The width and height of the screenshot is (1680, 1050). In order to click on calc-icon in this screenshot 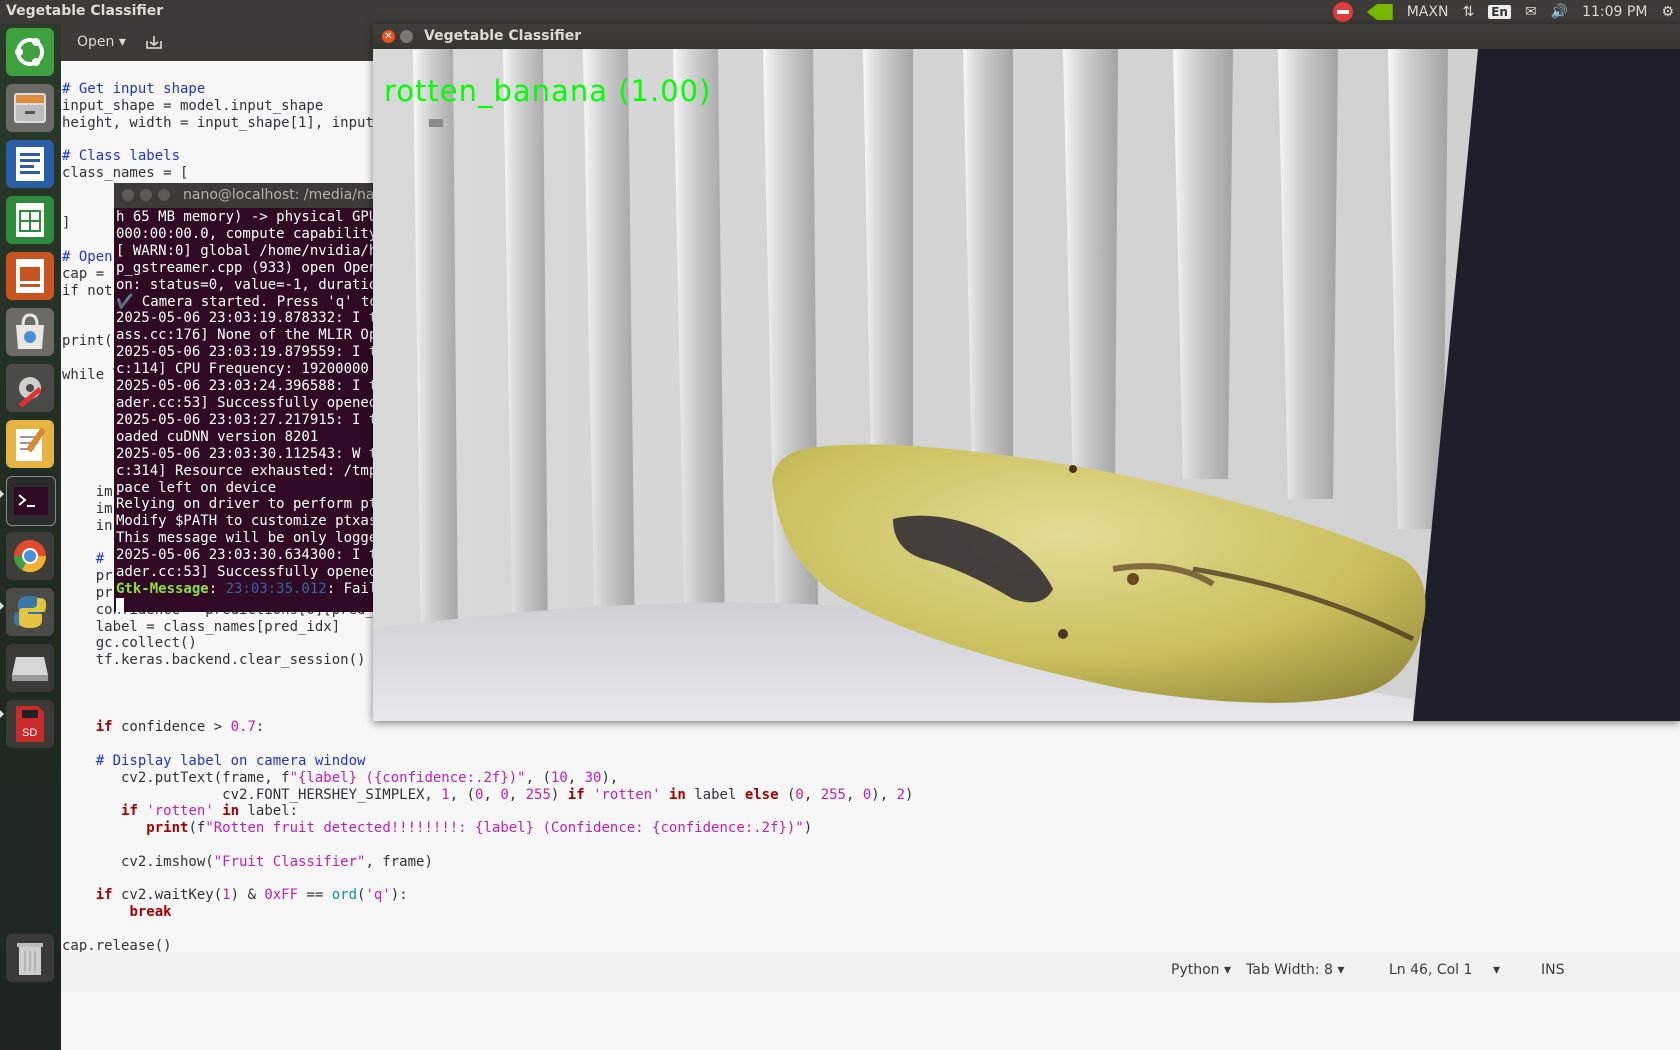, I will do `click(30, 220)`.